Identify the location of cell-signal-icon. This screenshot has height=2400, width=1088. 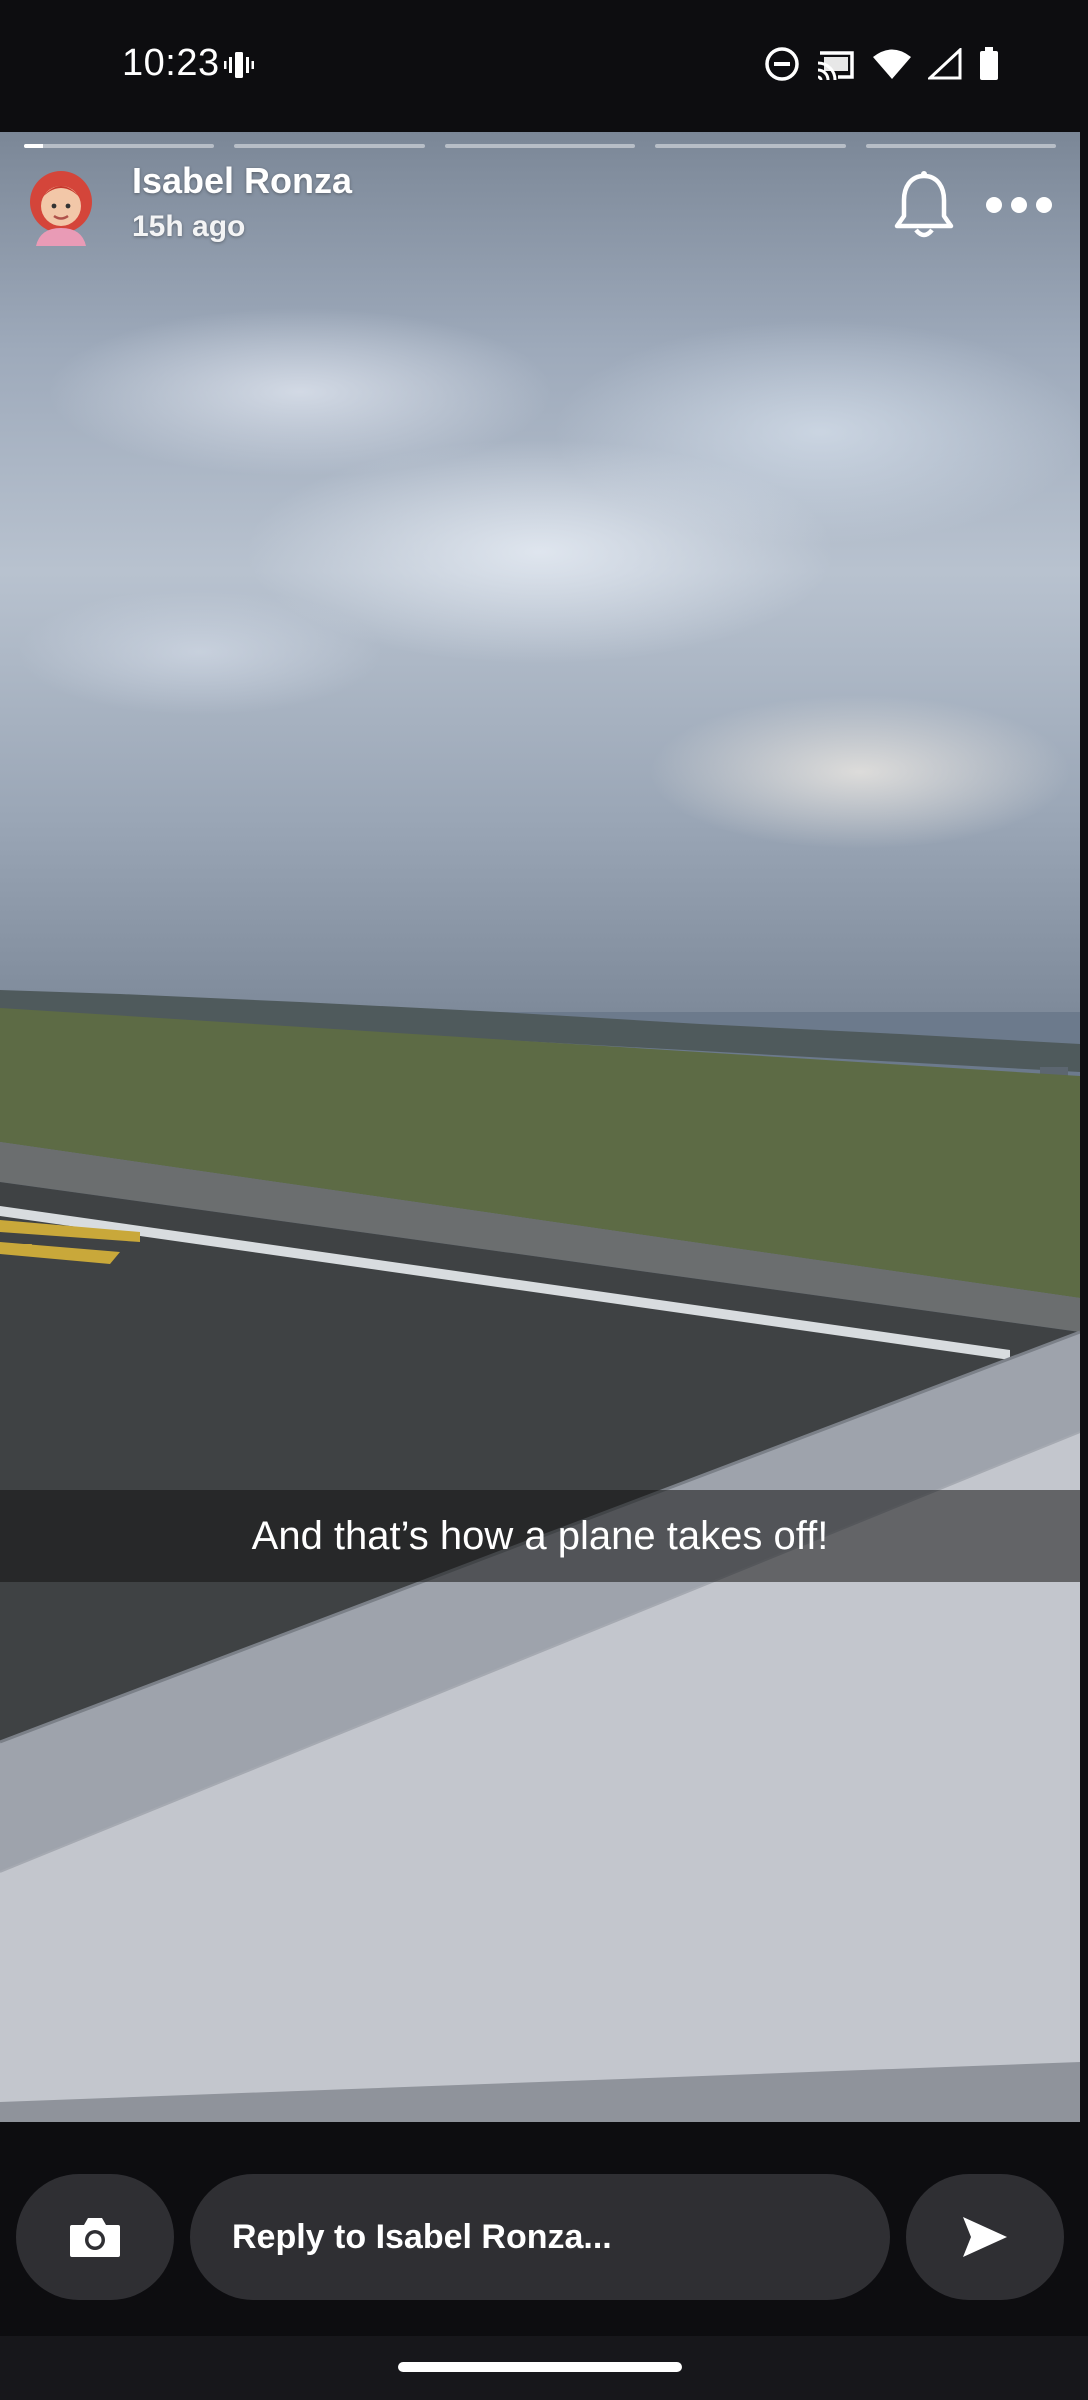
(944, 65).